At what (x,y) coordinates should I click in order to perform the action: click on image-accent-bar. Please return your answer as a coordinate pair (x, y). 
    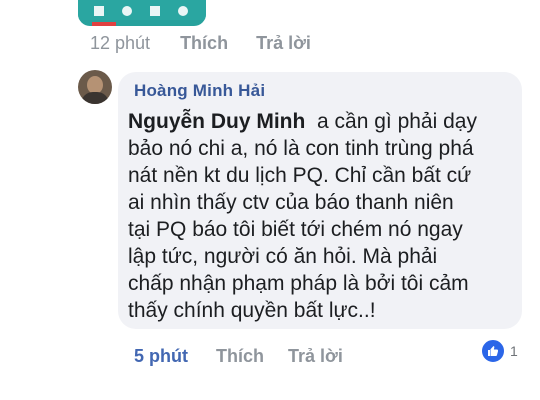
    Looking at the image, I should click on (104, 24).